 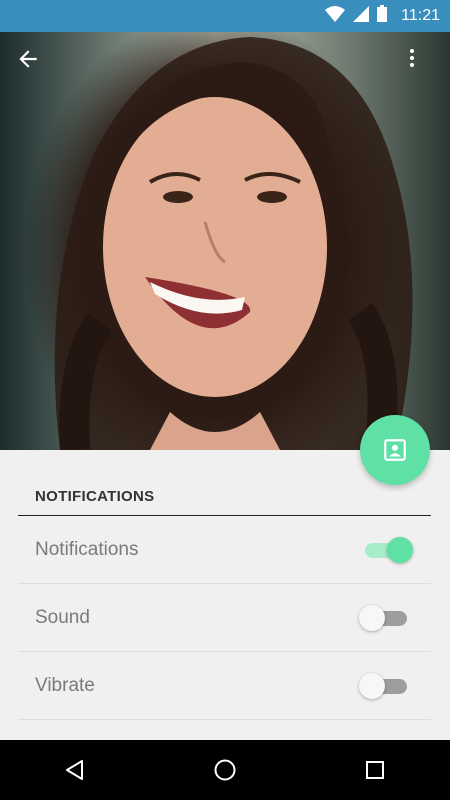 I want to click on setting-label: Sound, so click(x=62, y=617).